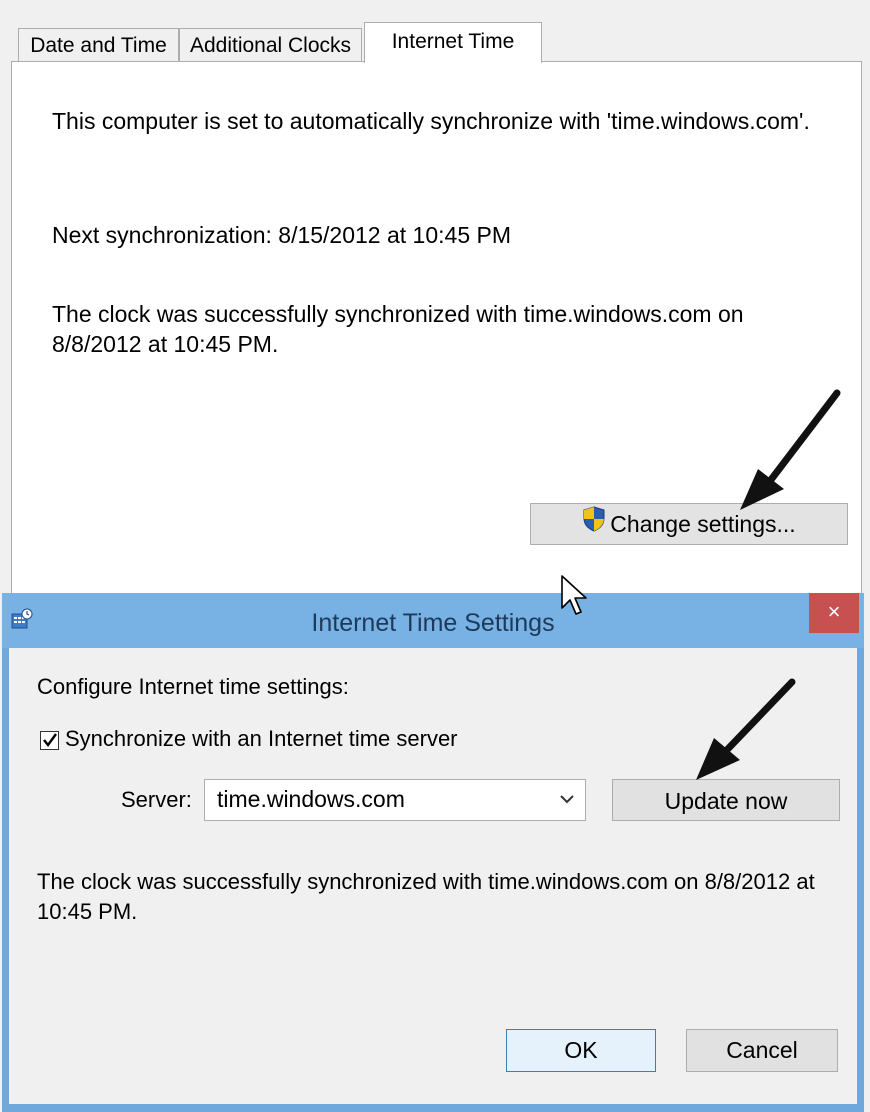 This screenshot has height=1112, width=870. What do you see at coordinates (270, 45) in the screenshot?
I see `tab-additional-clocks: Additional Clocks` at bounding box center [270, 45].